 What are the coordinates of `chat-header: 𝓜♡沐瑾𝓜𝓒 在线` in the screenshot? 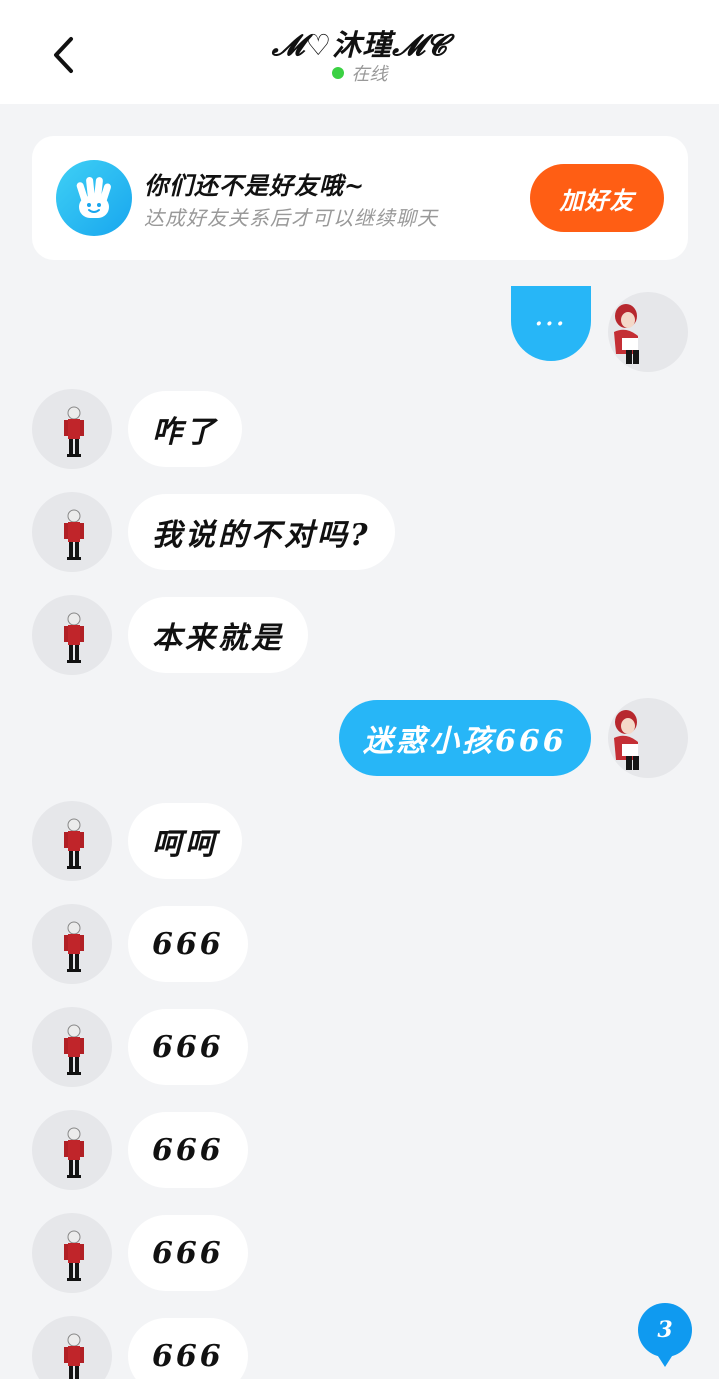 It's located at (359, 52).